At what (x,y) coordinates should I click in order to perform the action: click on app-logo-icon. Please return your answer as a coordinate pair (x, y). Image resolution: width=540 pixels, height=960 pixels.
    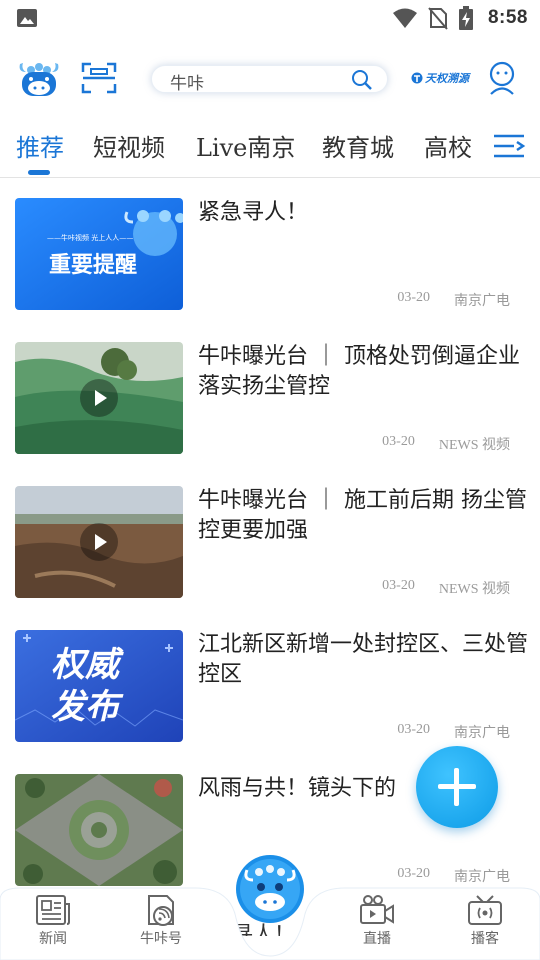
    Looking at the image, I should click on (39, 78).